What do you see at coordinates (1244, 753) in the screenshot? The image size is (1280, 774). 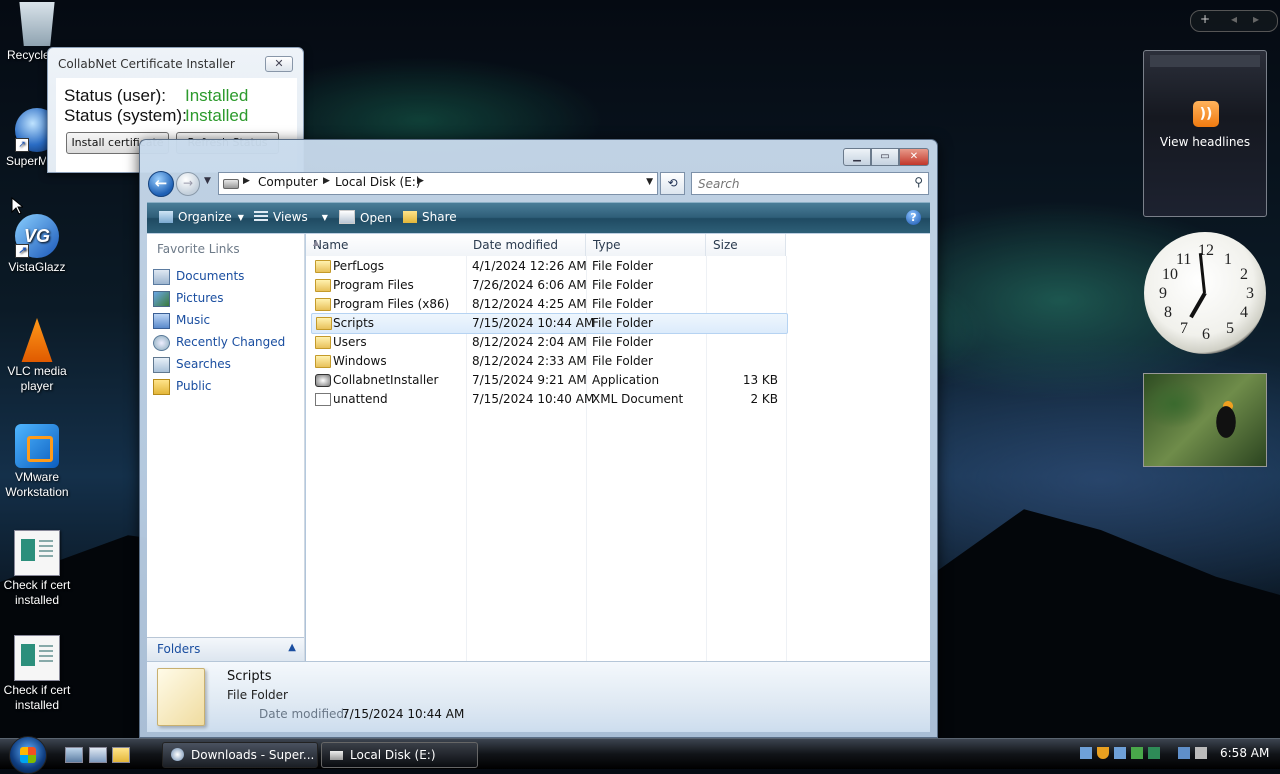 I see `clock-time: 6:58 AM` at bounding box center [1244, 753].